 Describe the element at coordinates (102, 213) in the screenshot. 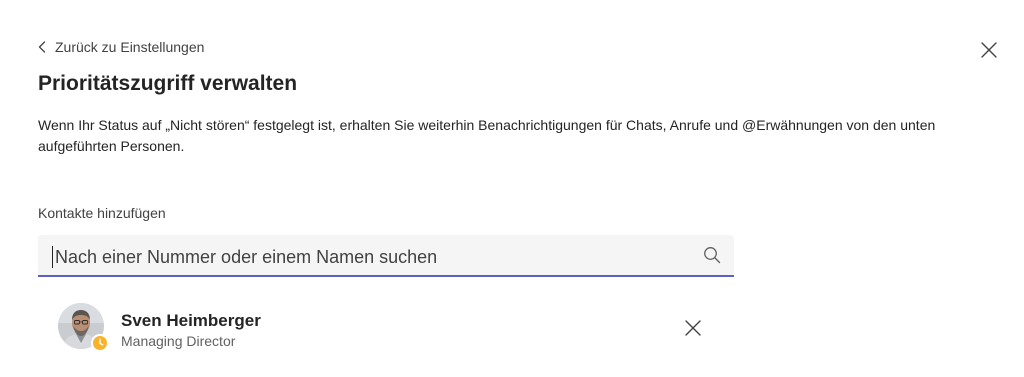

I see `add-contacts-label: Kontakte hinzufügen` at that location.